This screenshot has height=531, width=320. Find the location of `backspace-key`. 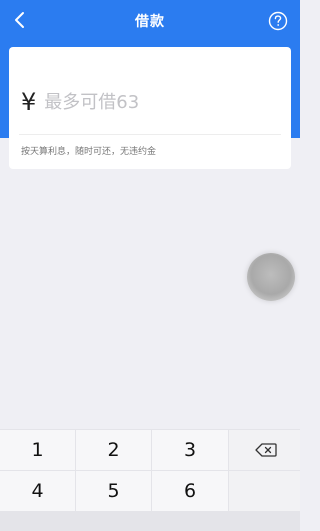

backspace-key is located at coordinates (264, 450).